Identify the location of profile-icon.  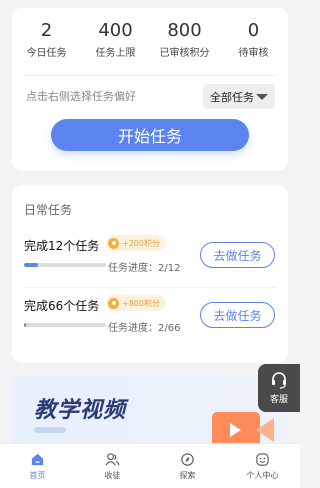
(262, 459).